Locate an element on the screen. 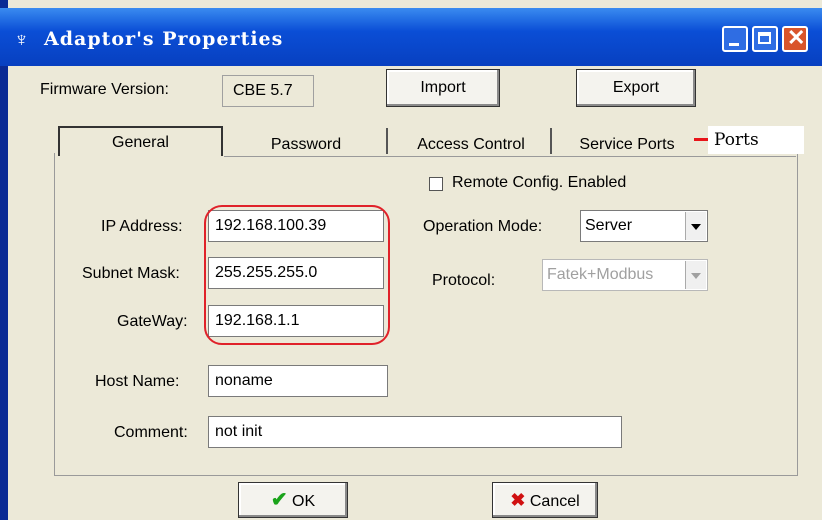 The height and width of the screenshot is (520, 822). cancel-button: ✖ Cancel is located at coordinates (545, 500).